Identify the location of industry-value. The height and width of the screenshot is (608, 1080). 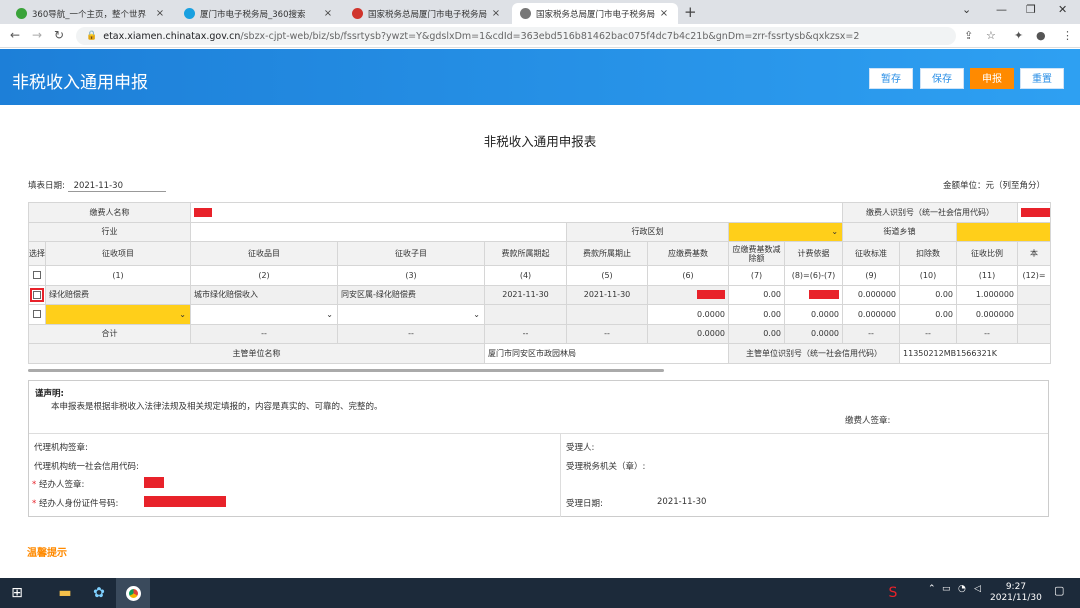
(378, 231).